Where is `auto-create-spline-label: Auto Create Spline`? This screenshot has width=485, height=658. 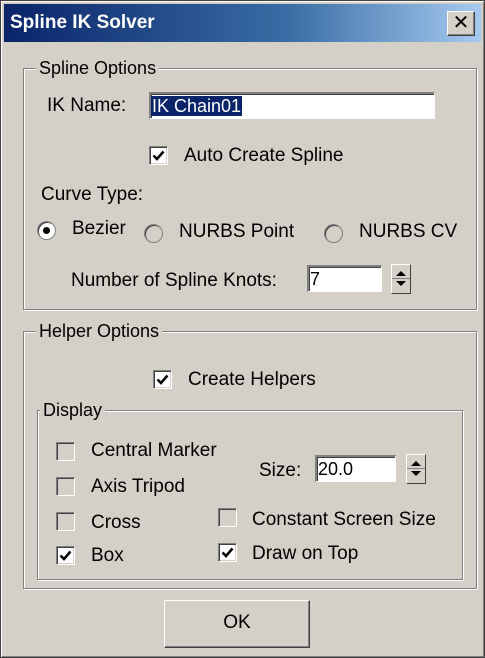
auto-create-spline-label: Auto Create Spline is located at coordinates (264, 155).